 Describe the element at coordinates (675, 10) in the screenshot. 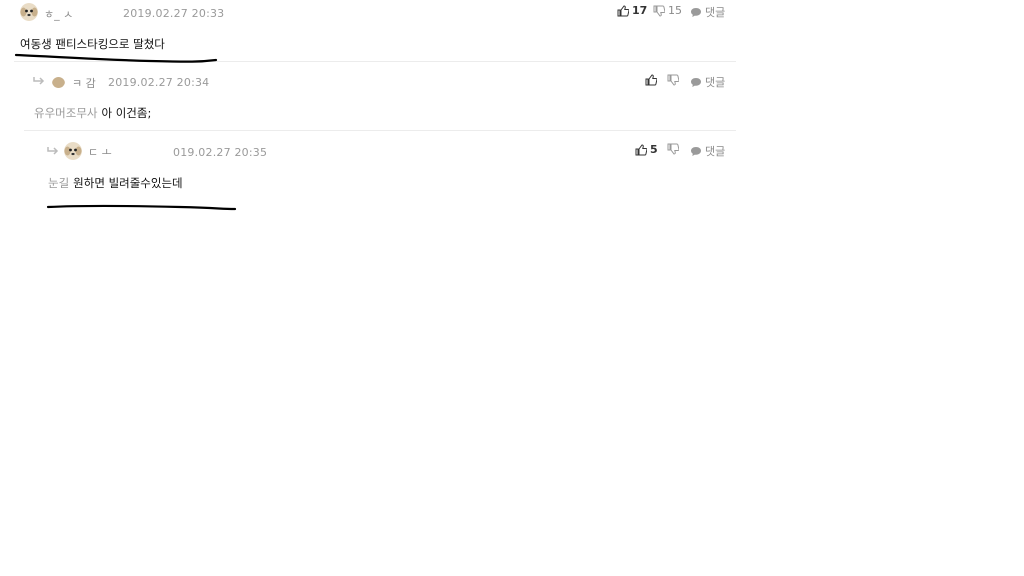

I see `dislike-count: 15` at that location.